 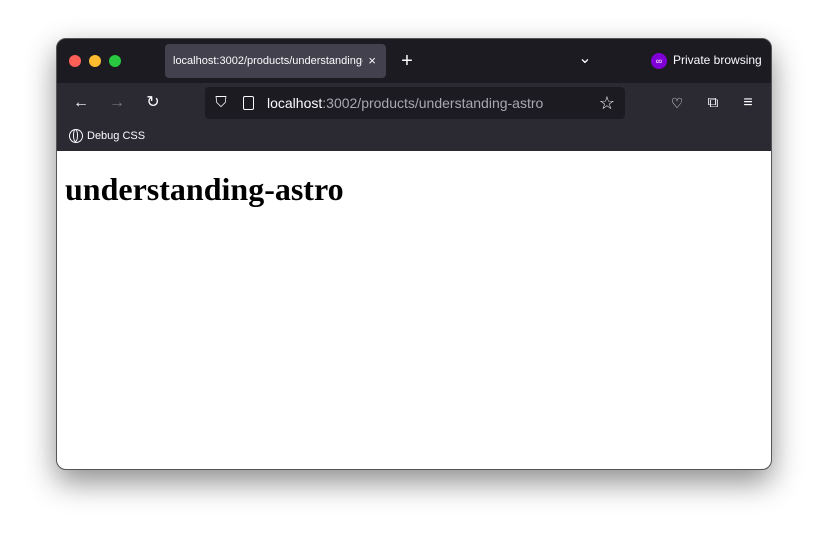 I want to click on url-host: localhost, so click(x=295, y=103).